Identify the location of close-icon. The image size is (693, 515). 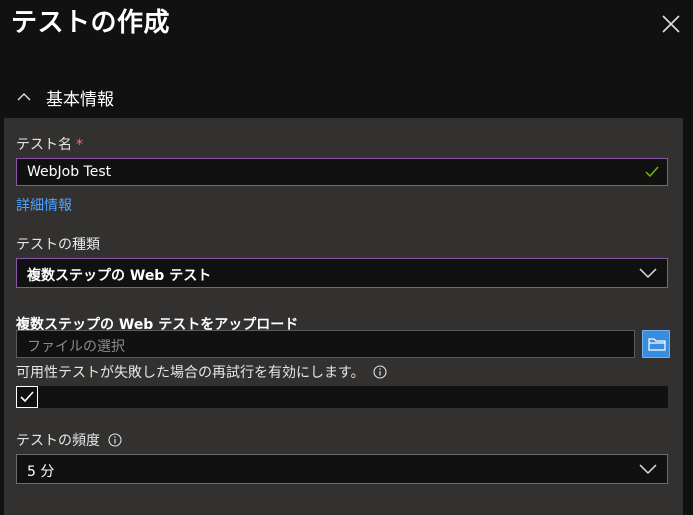
(671, 24).